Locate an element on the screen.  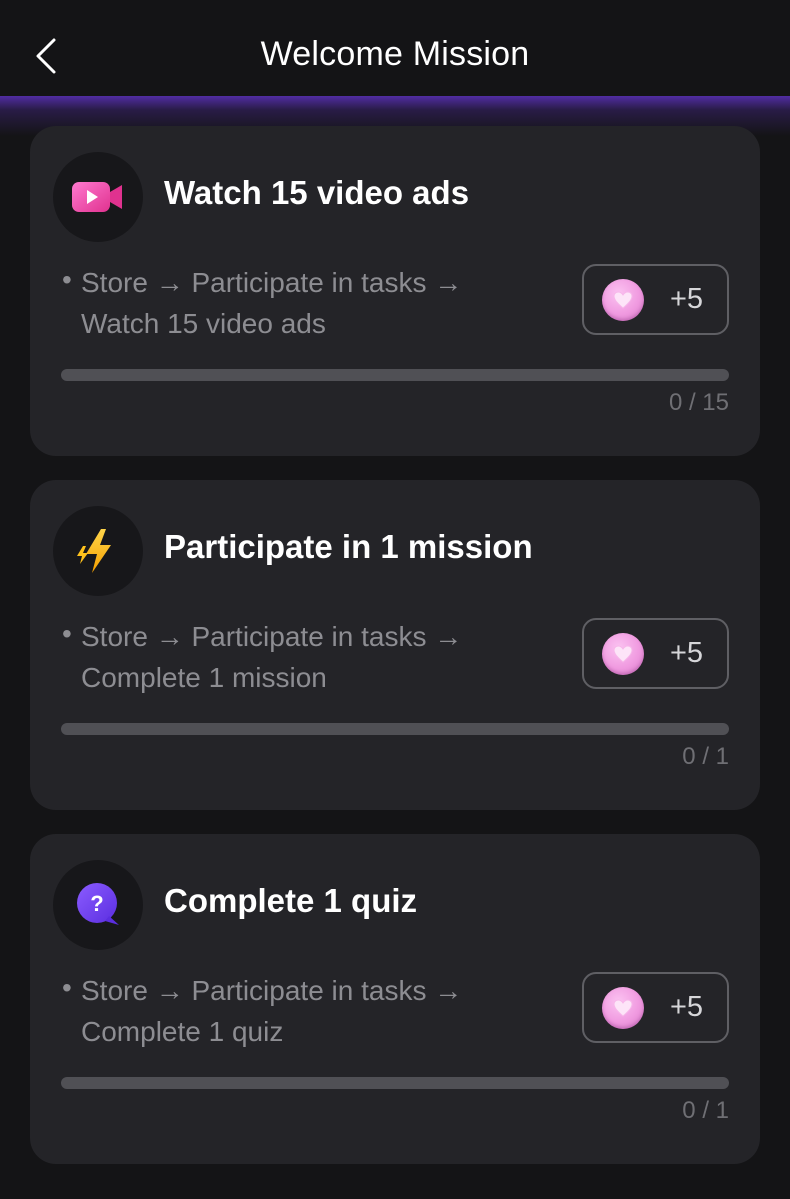
page-title: Welcome Mission is located at coordinates (395, 53).